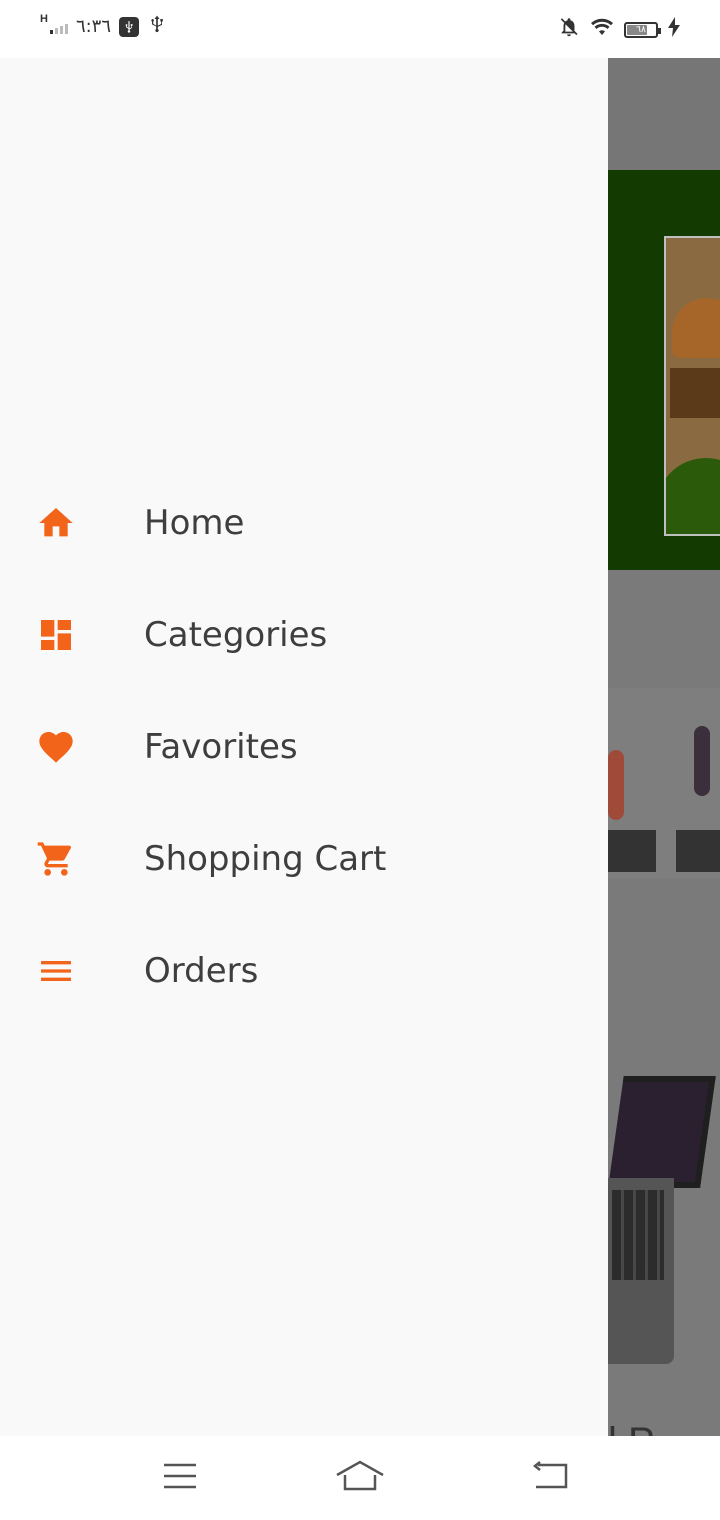  I want to click on drawer-item-favorites: Favorites, so click(304, 747).